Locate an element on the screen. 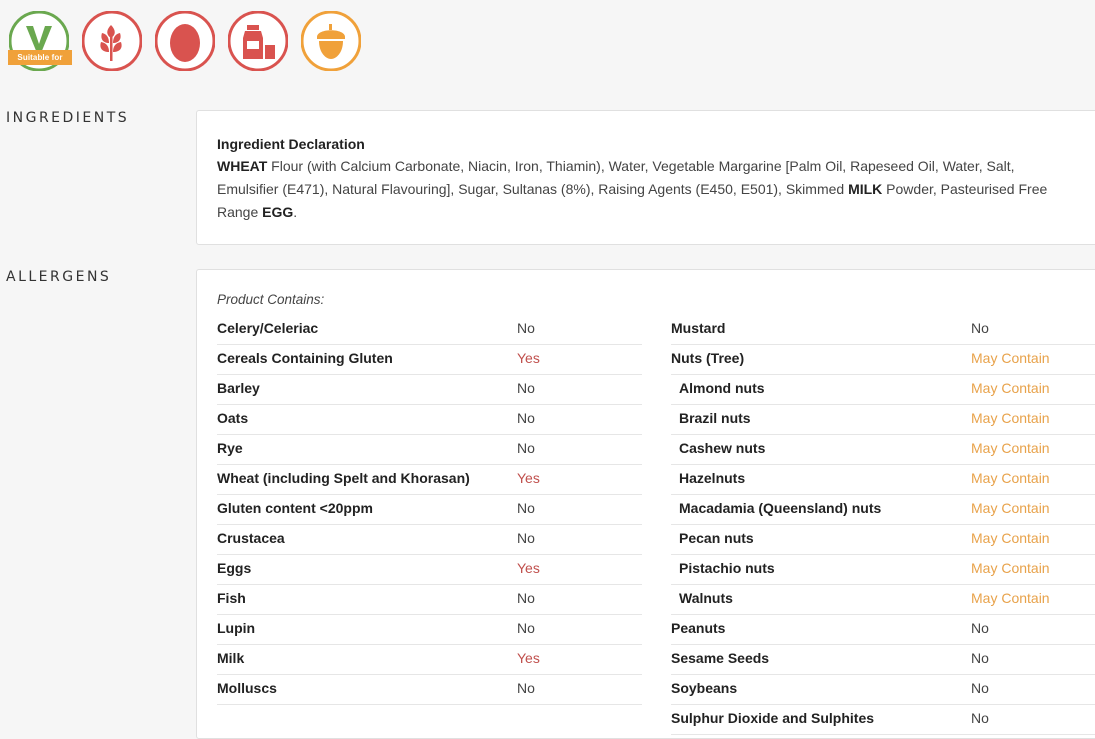  allergen-name: Sulphur Dioxide and Sulphites is located at coordinates (773, 718).